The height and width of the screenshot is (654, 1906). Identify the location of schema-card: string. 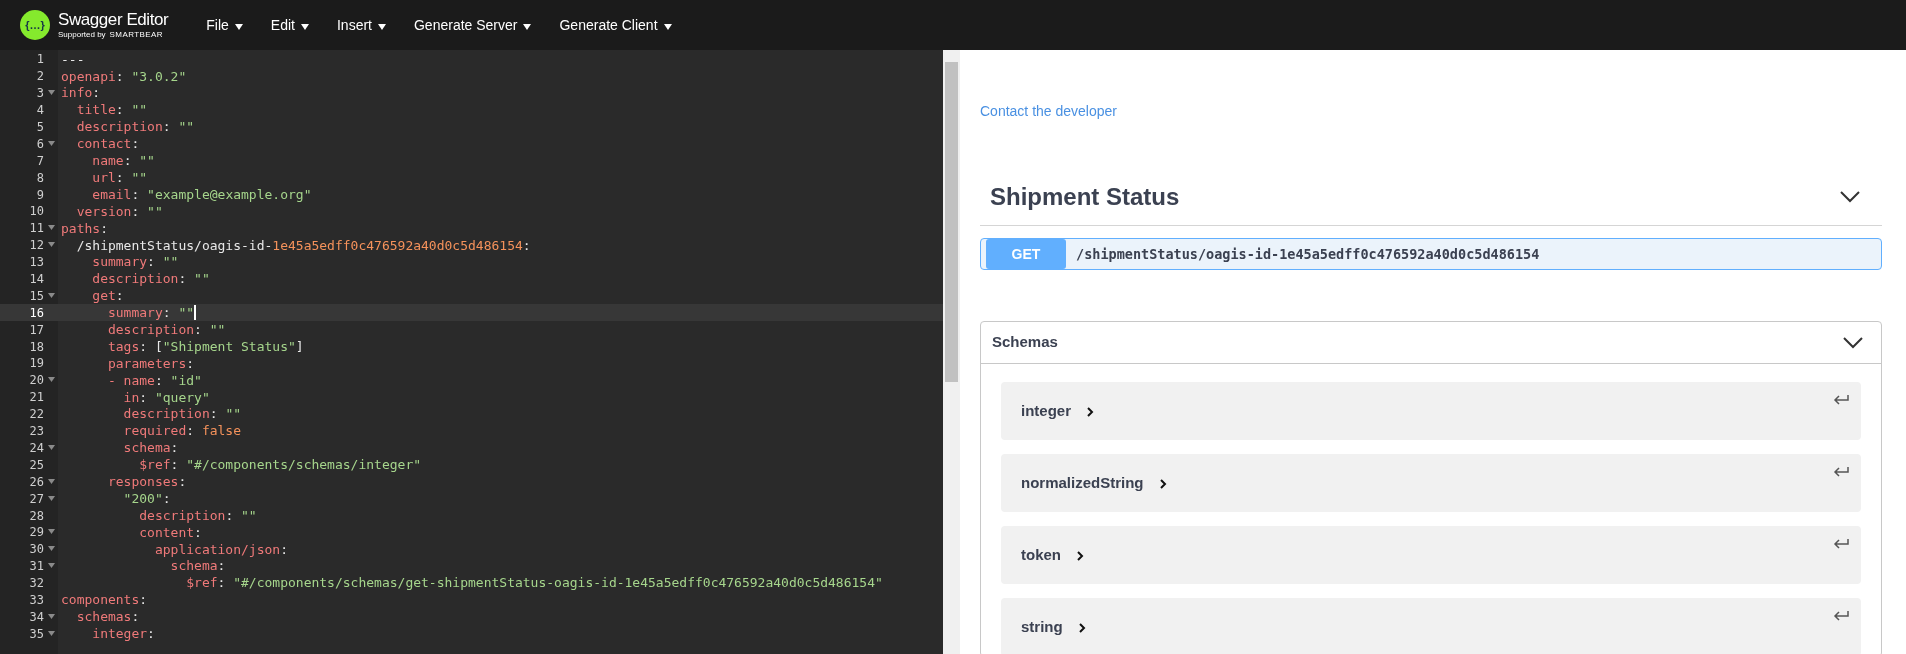
(1431, 626).